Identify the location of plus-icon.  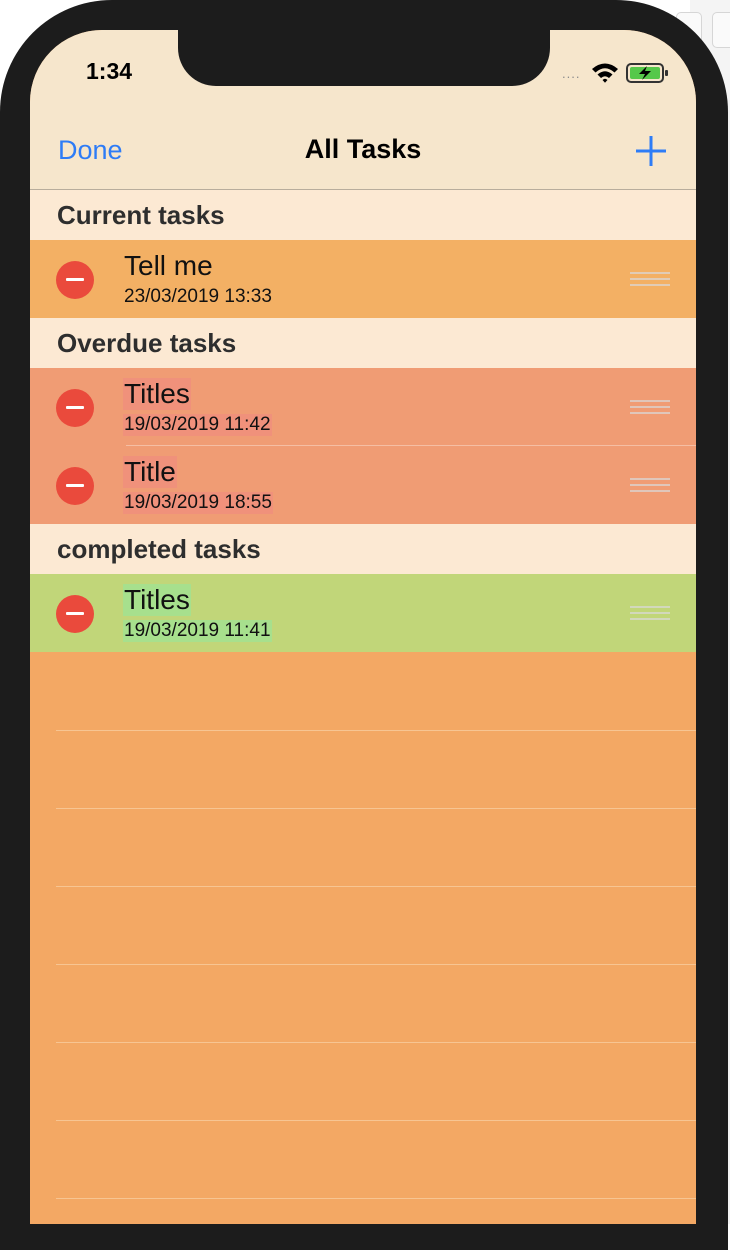
(651, 151).